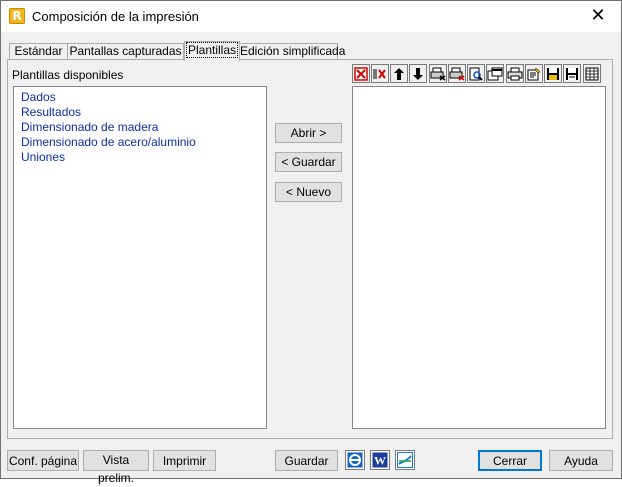 This screenshot has width=622, height=487. What do you see at coordinates (553, 73) in the screenshot?
I see `save-floppy-icon` at bounding box center [553, 73].